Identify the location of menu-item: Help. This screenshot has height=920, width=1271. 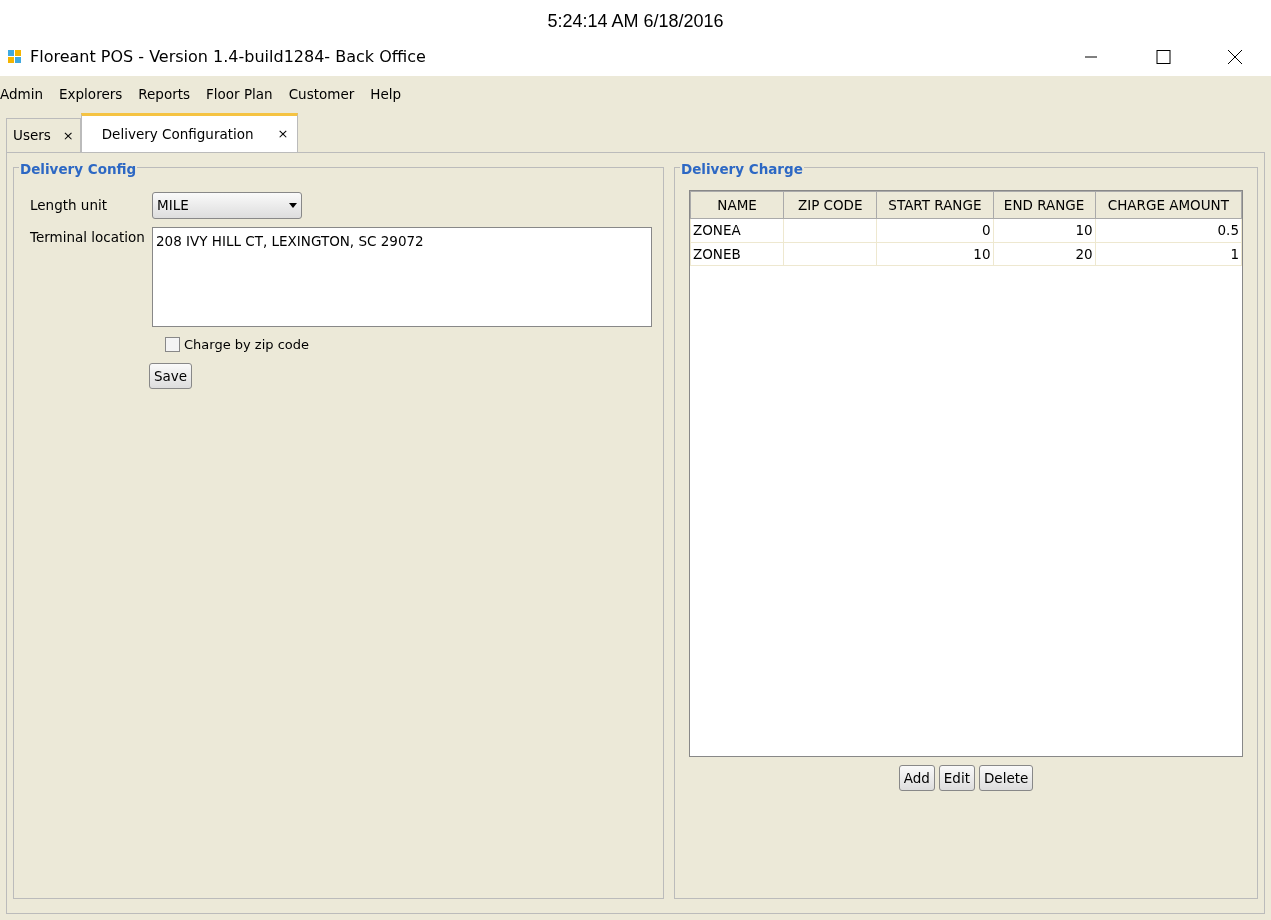
(390, 94).